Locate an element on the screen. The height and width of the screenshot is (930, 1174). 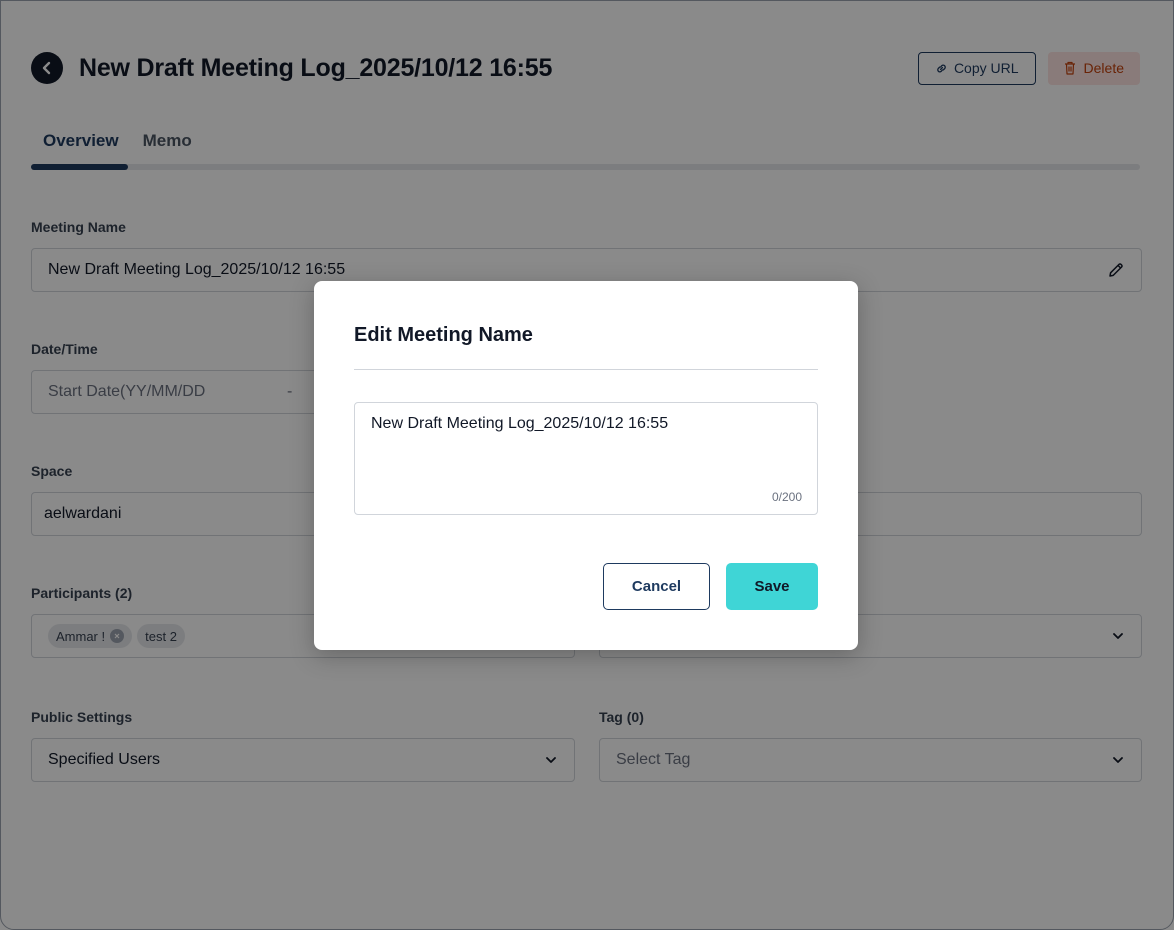
modal-divider is located at coordinates (586, 369).